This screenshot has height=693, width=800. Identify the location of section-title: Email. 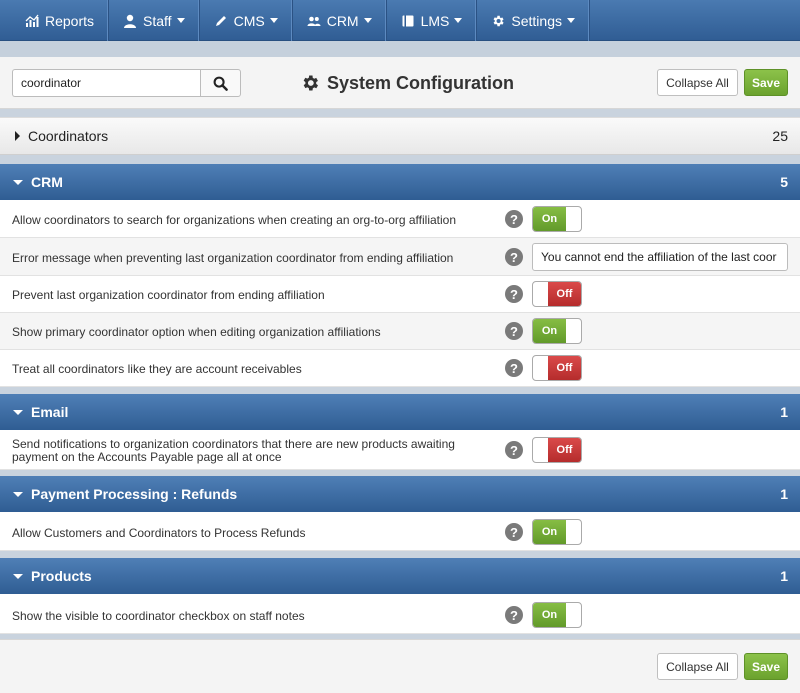
(50, 412).